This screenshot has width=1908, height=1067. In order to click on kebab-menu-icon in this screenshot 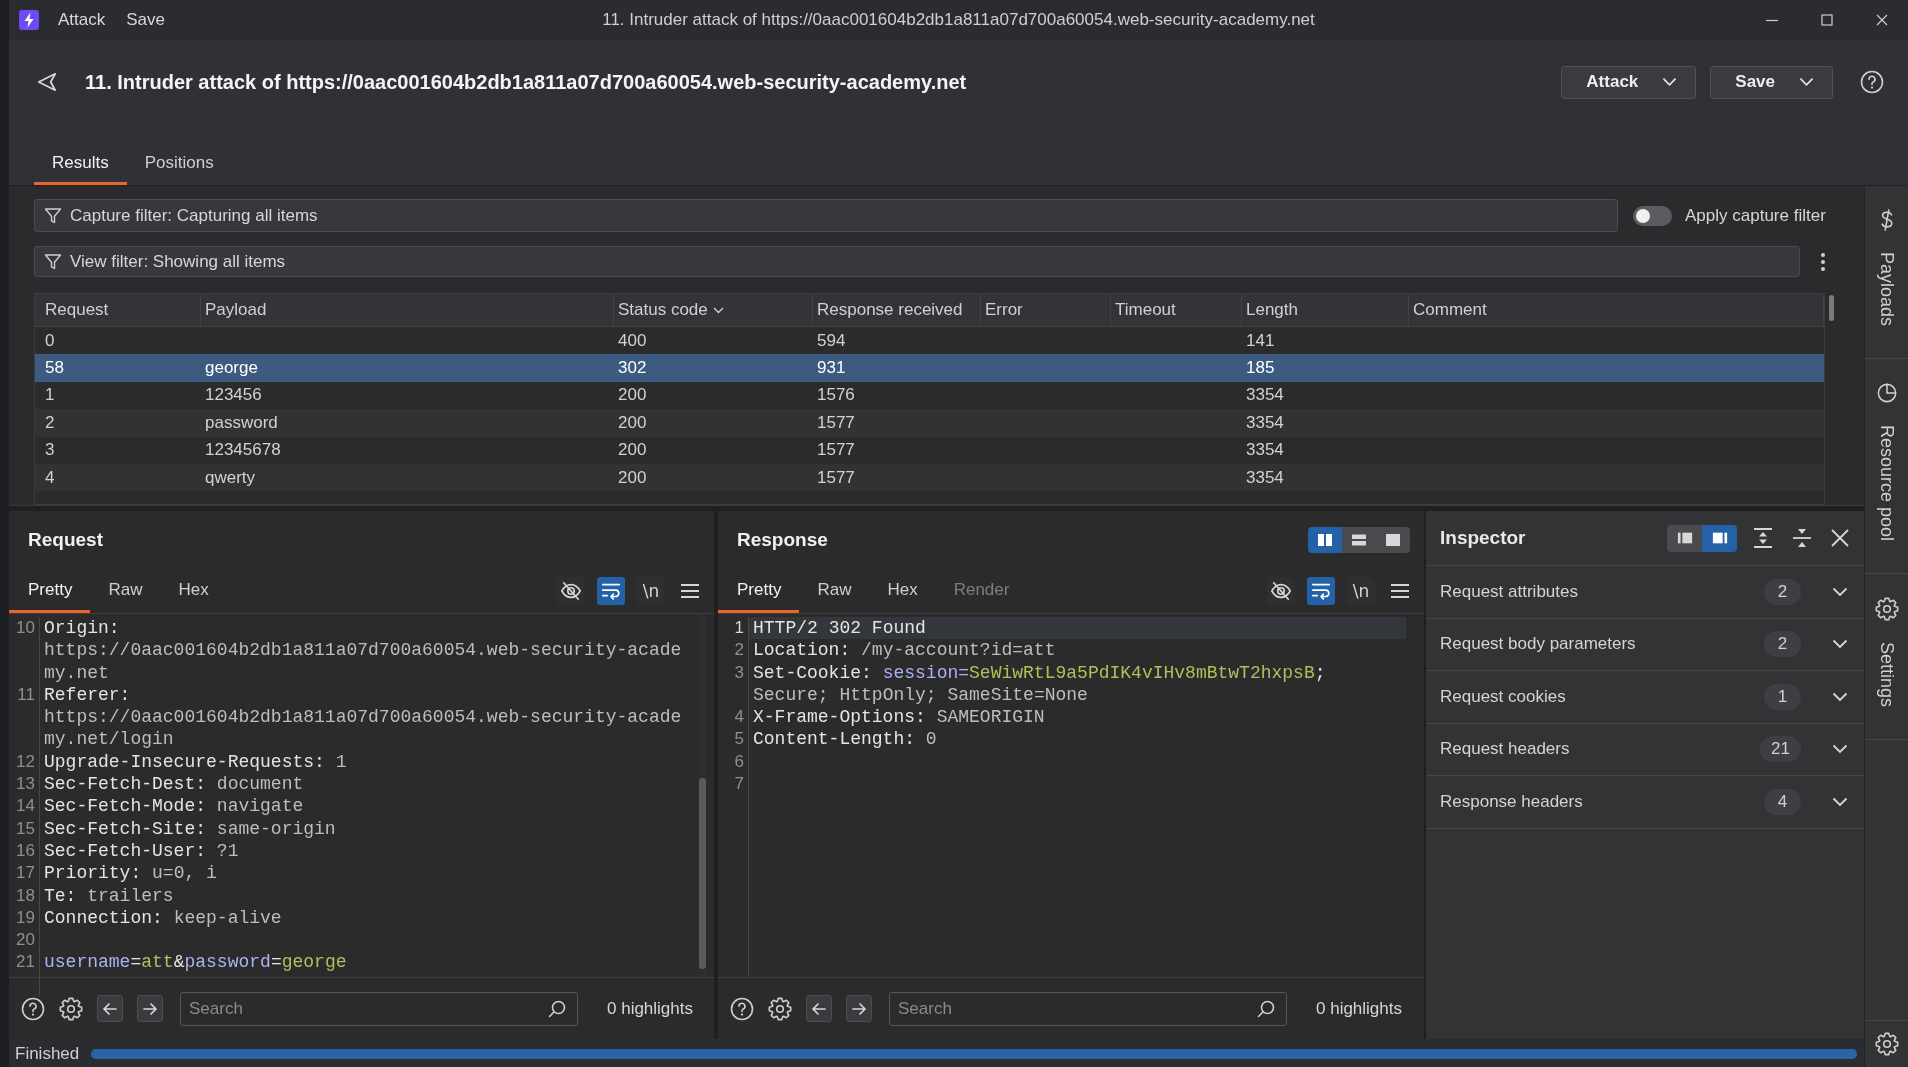, I will do `click(1823, 261)`.